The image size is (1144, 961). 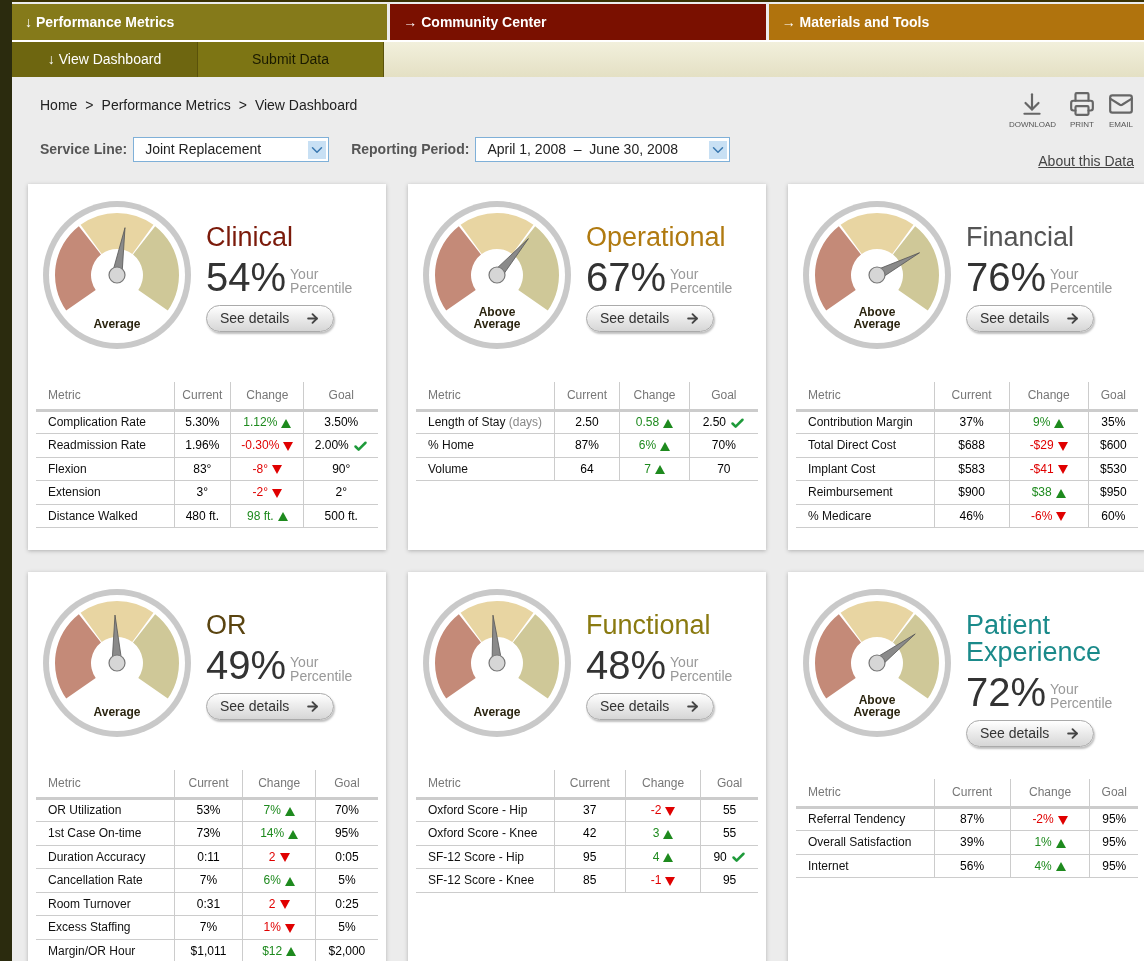 I want to click on breadcrumb-link: Performance Metrics, so click(x=166, y=105).